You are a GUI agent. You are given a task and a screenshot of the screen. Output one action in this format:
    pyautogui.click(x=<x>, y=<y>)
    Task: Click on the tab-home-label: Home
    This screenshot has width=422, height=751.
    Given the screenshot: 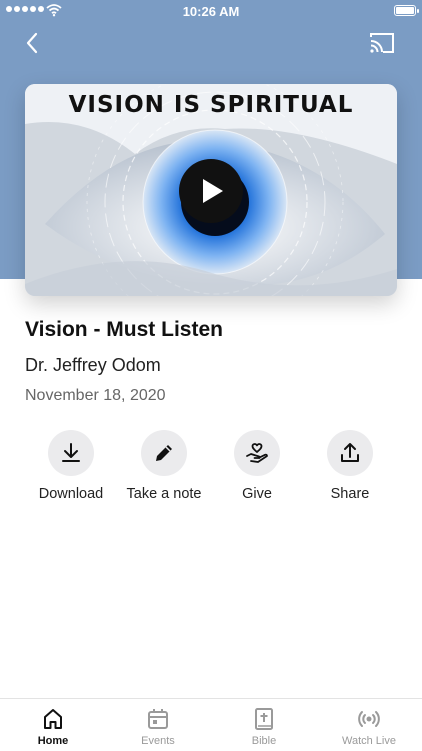 What is the action you would take?
    pyautogui.click(x=53, y=741)
    